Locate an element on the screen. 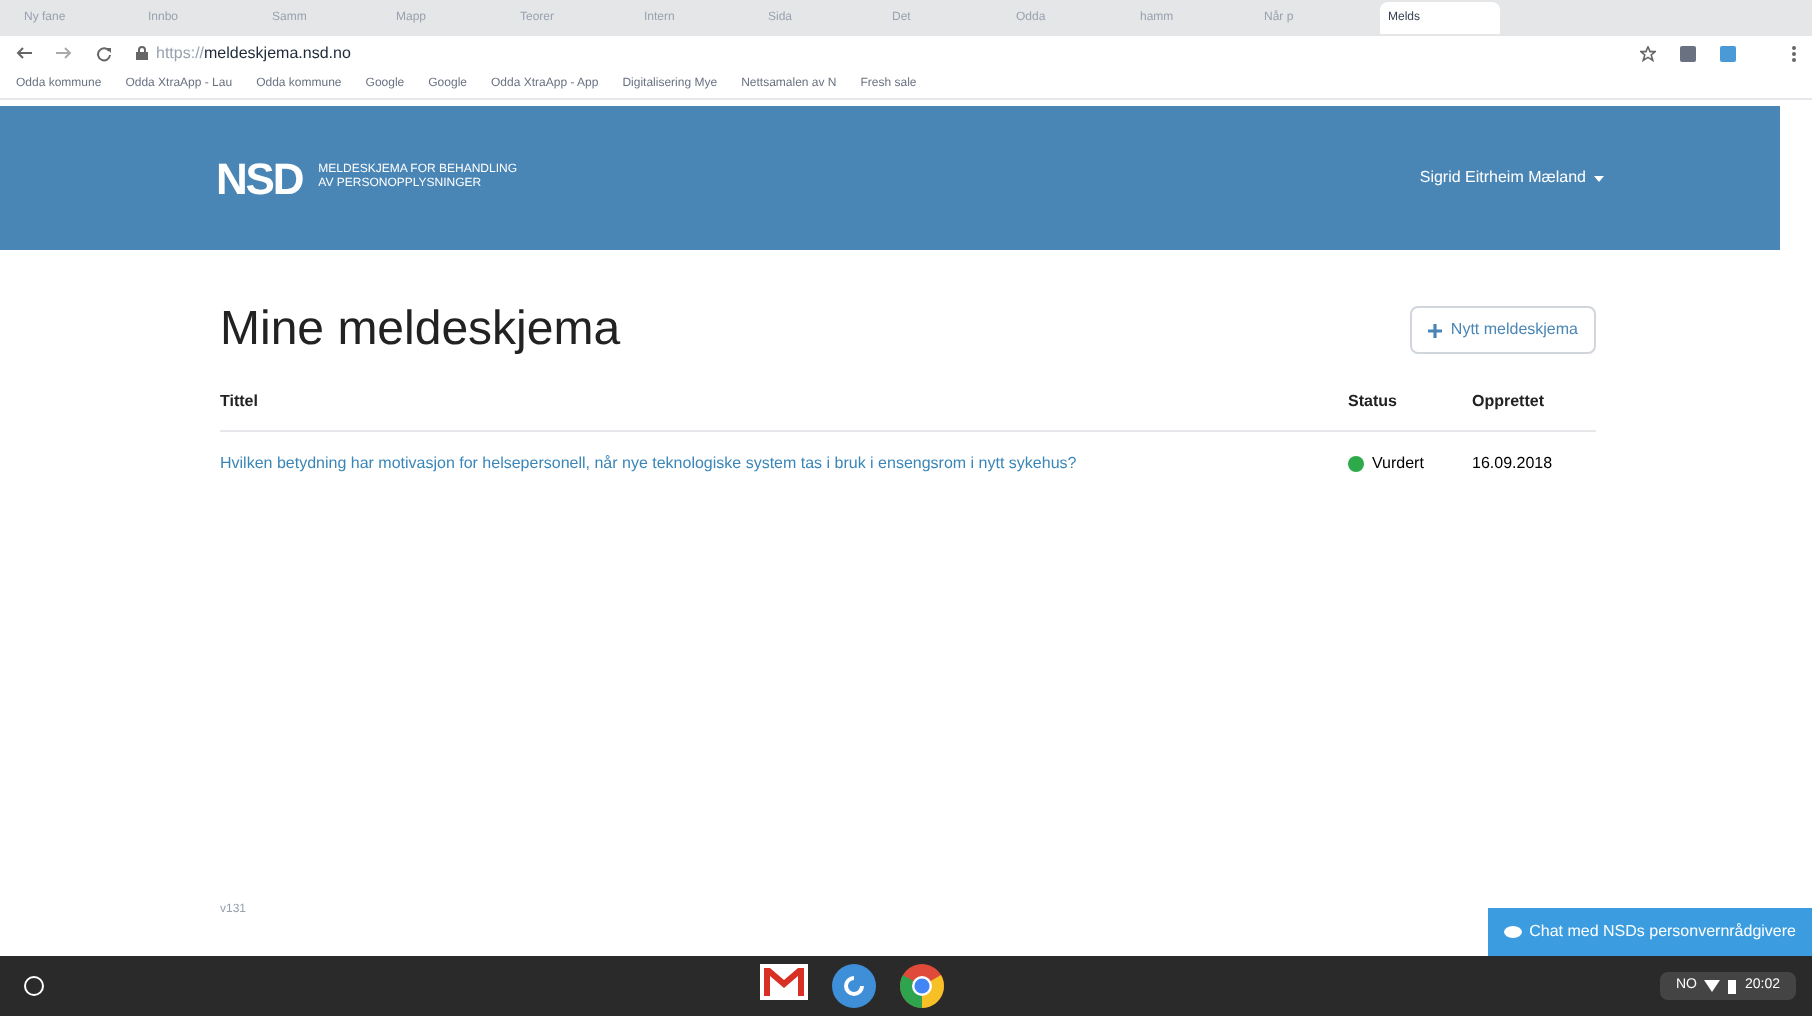  caret-icon is located at coordinates (1599, 178).